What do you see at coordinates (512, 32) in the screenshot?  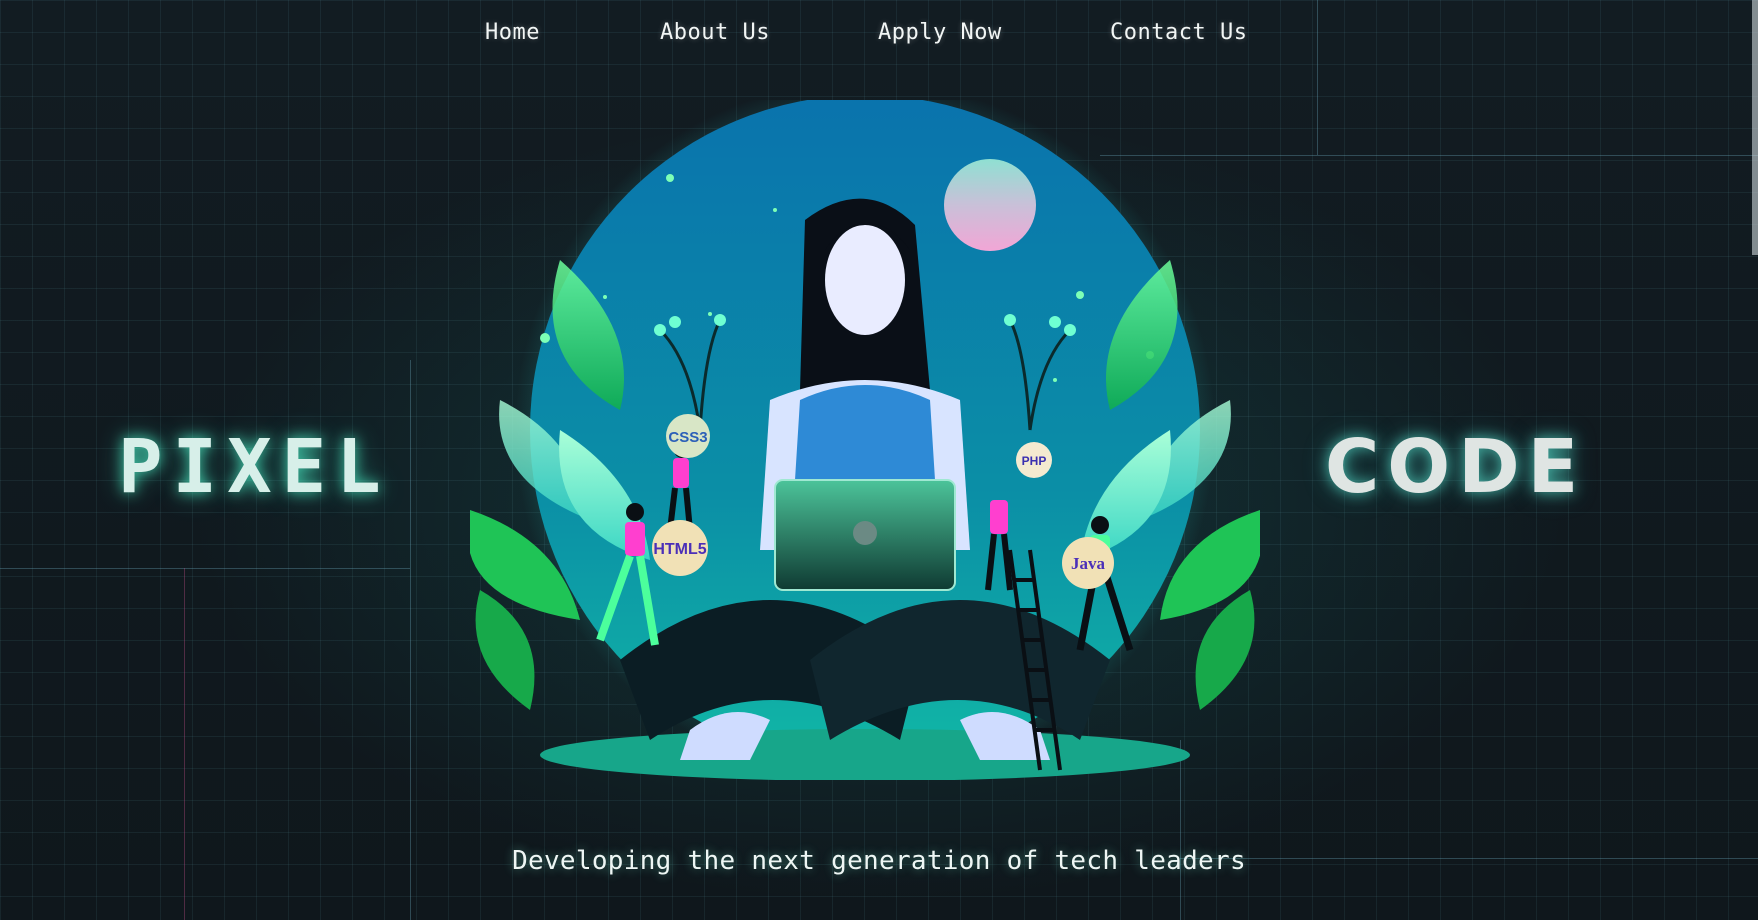 I see `nav-home: Home` at bounding box center [512, 32].